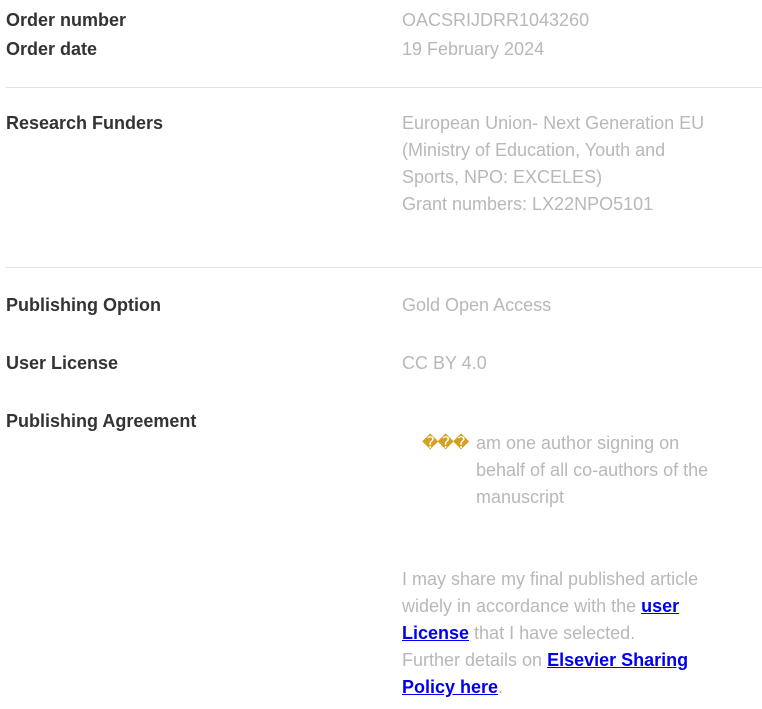 The image size is (762, 709). Describe the element at coordinates (444, 363) in the screenshot. I see `user-license-value: CC BY 4.0` at that location.